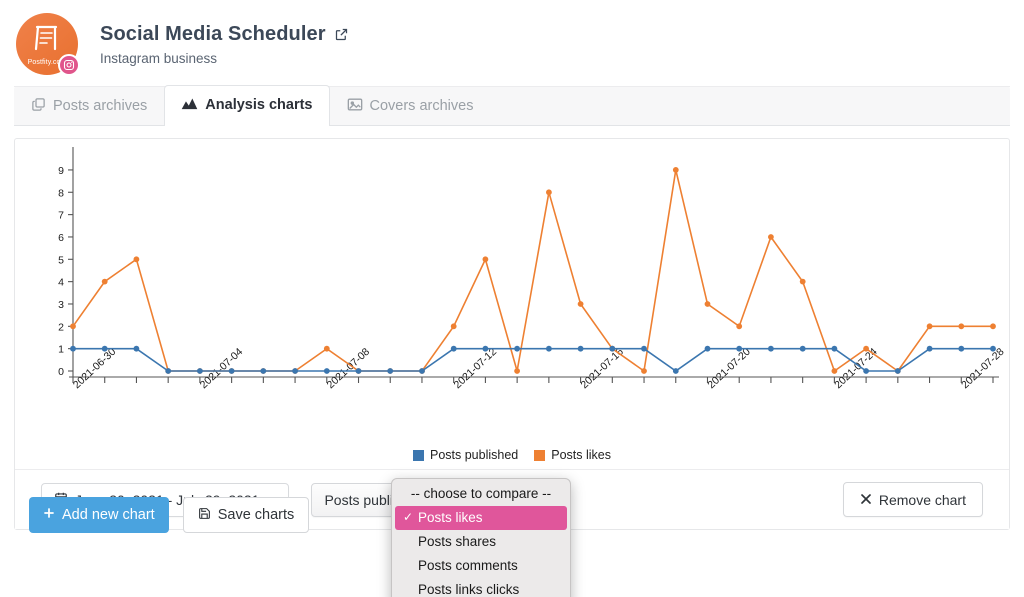  What do you see at coordinates (213, 33) in the screenshot?
I see `page-title-text: Social Media Scheduler` at bounding box center [213, 33].